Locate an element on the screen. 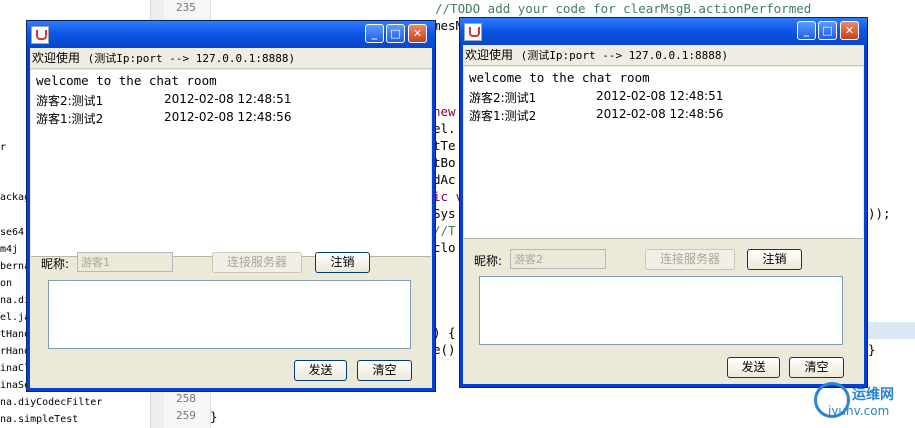 This screenshot has width=915, height=428. code-line: dAc is located at coordinates (444, 179).